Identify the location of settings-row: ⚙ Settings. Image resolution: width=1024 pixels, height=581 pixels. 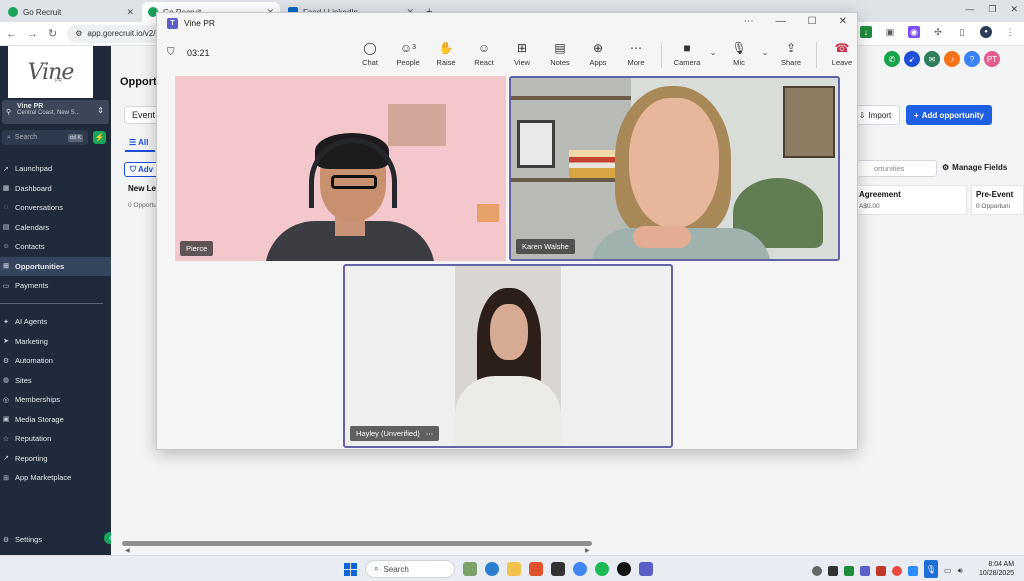
(55, 540).